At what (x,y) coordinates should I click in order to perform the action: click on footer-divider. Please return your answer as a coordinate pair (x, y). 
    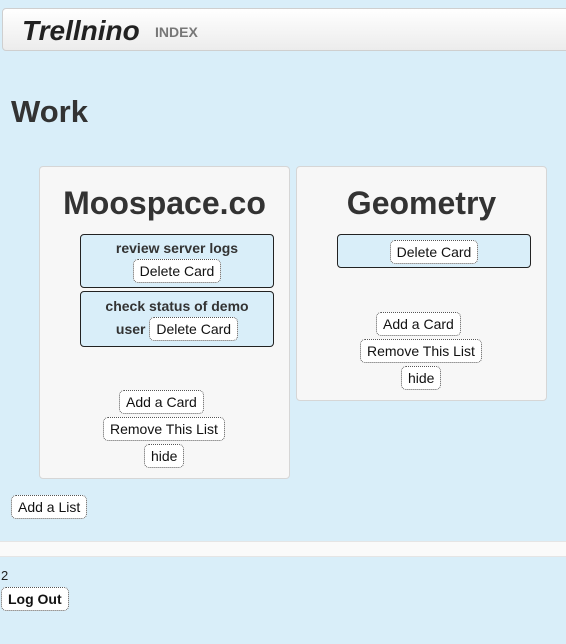
    Looking at the image, I should click on (283, 549).